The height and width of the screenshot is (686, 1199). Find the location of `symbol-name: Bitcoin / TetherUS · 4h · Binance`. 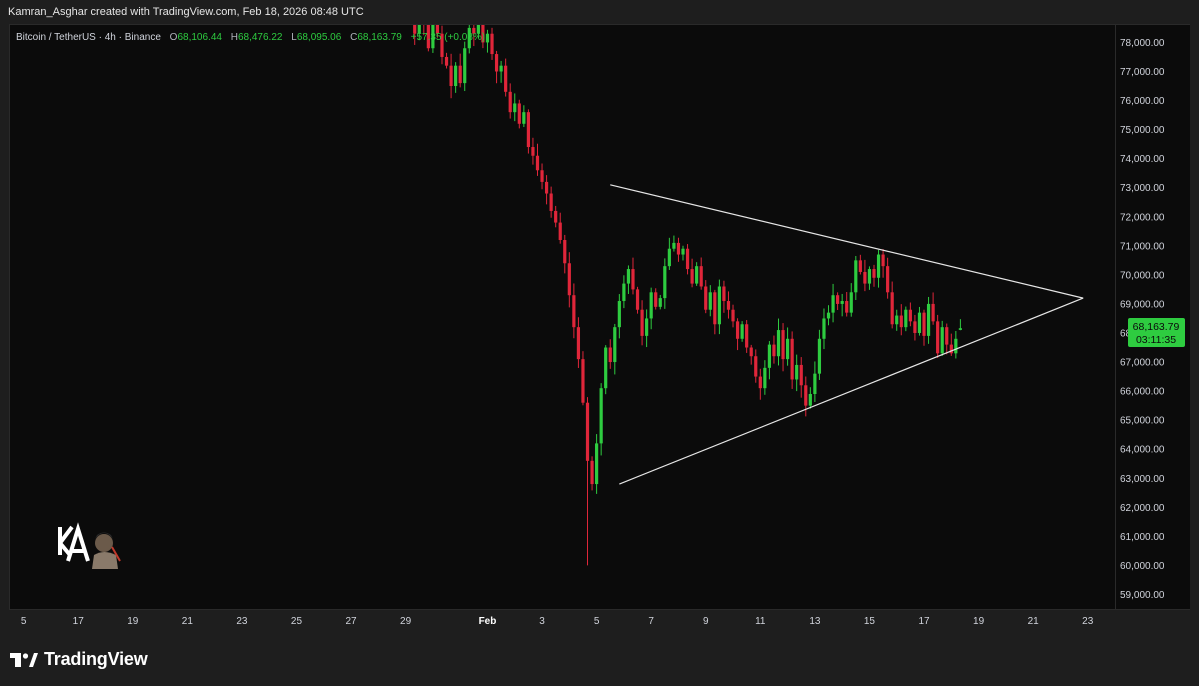

symbol-name: Bitcoin / TetherUS · 4h · Binance is located at coordinates (88, 37).